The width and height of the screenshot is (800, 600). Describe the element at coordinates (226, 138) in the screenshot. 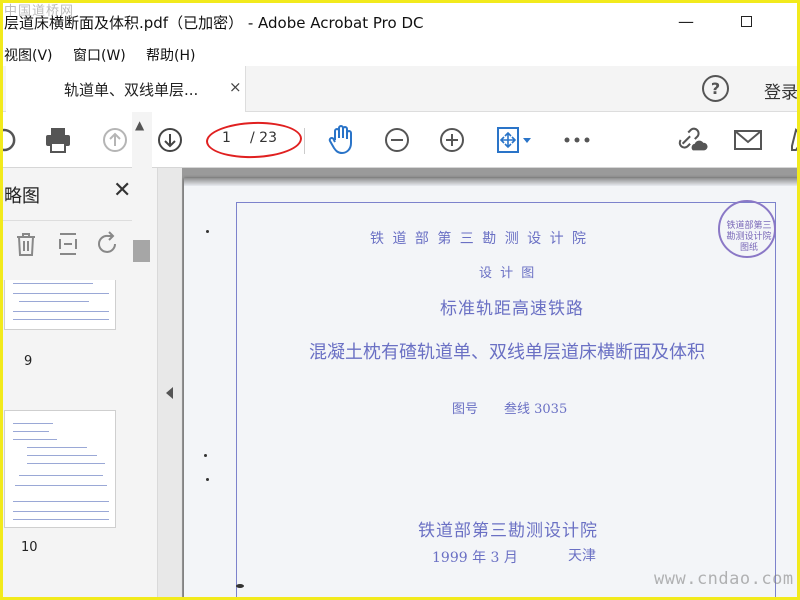

I see `page-current: 1` at that location.